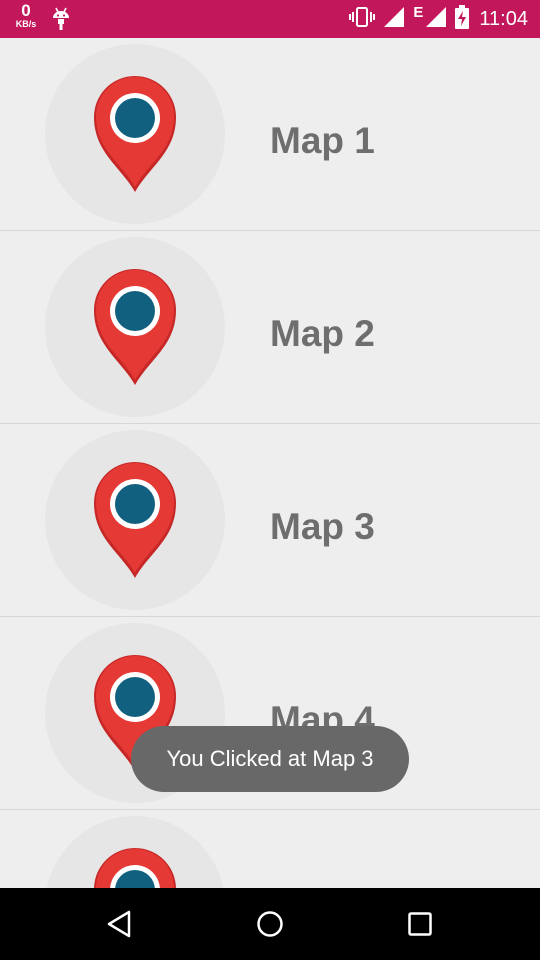 The image size is (540, 960). I want to click on recents-button, so click(420, 924).